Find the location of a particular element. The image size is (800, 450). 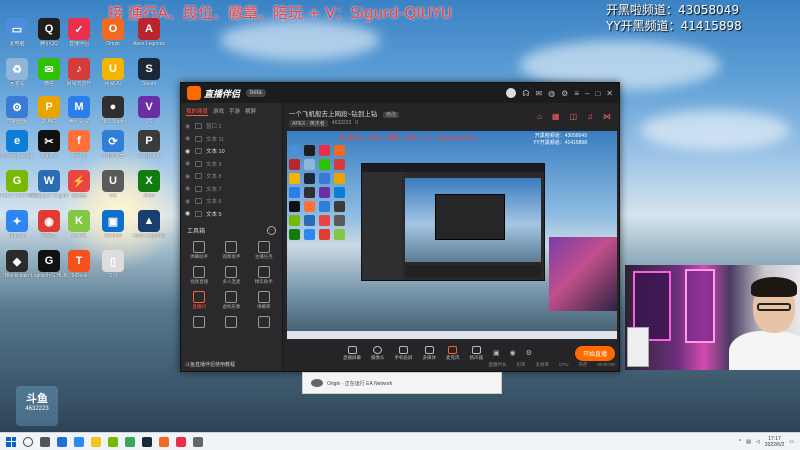

screen-capture-button: 直播屏幕 is located at coordinates (352, 353).